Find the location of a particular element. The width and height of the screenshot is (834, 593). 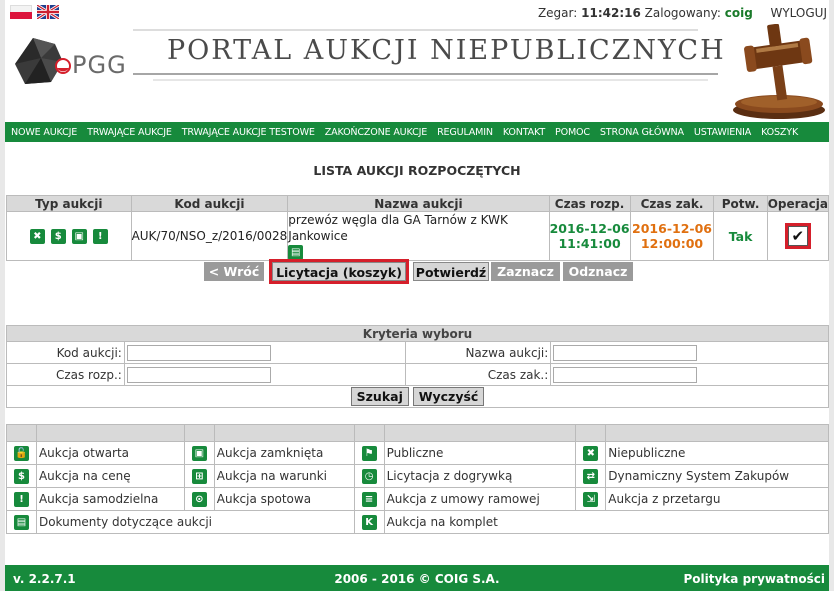

legend-label: Dokumenty dotyczące aukcji is located at coordinates (195, 522).